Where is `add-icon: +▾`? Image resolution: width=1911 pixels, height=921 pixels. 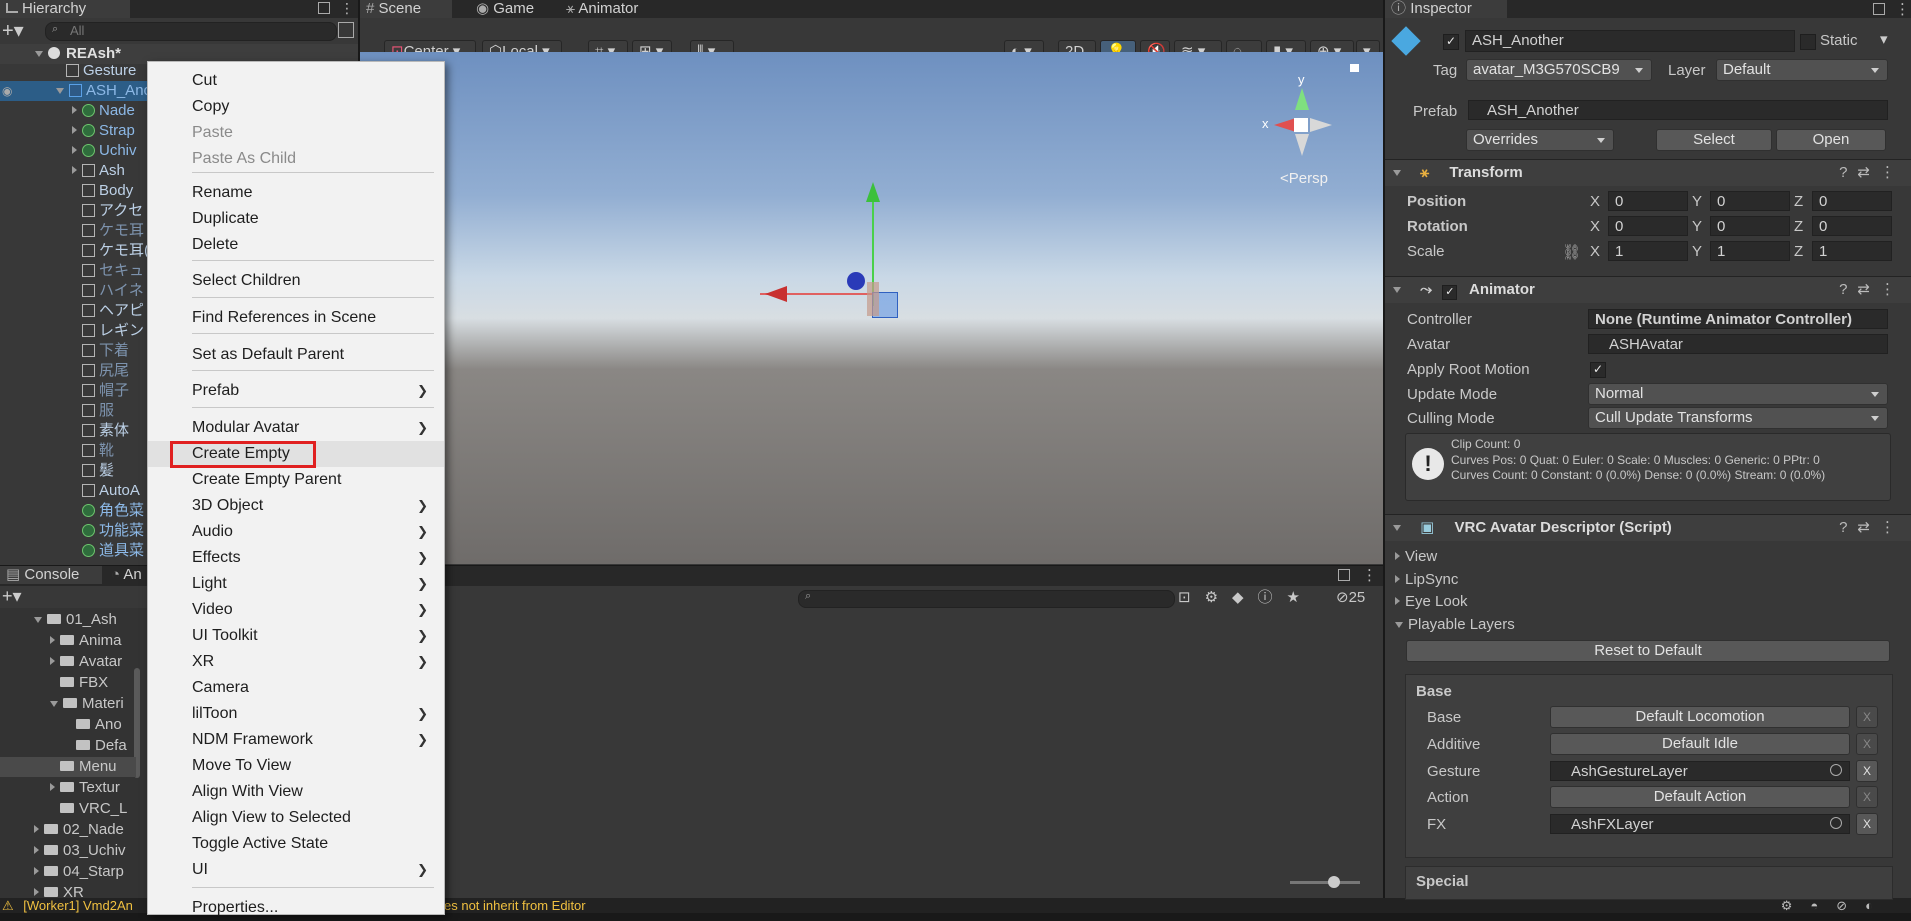 add-icon: +▾ is located at coordinates (13, 30).